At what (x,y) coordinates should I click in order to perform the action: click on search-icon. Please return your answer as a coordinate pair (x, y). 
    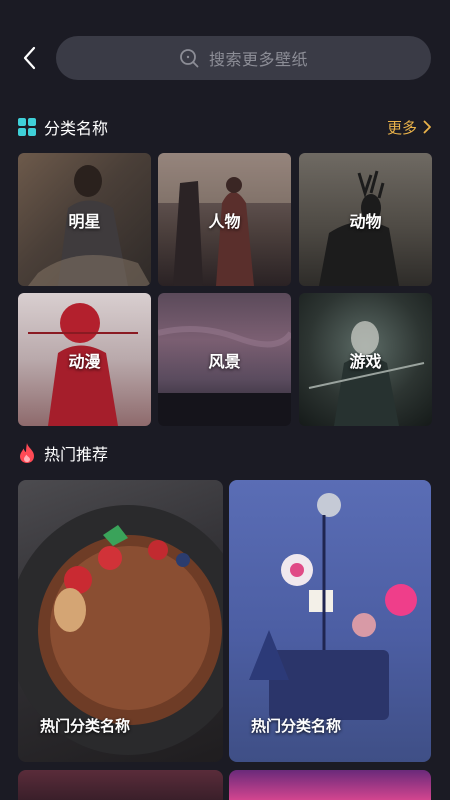
    Looking at the image, I should click on (189, 58).